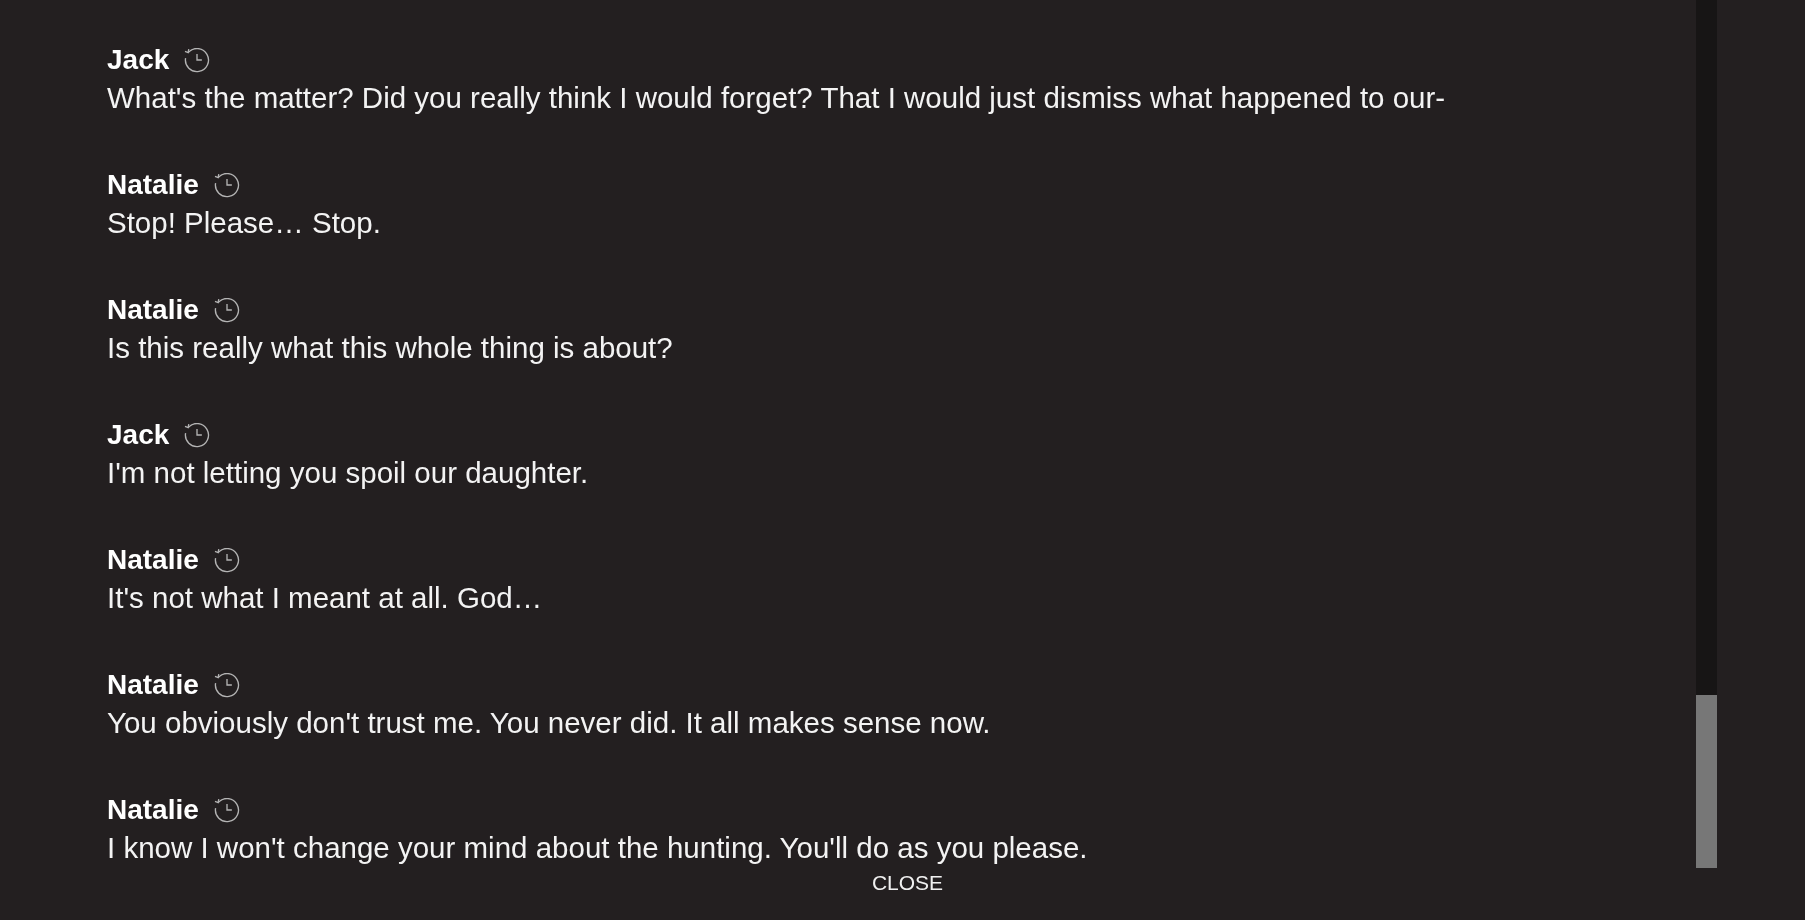 The image size is (1805, 920). What do you see at coordinates (1706, 434) in the screenshot?
I see `scrollbar-track` at bounding box center [1706, 434].